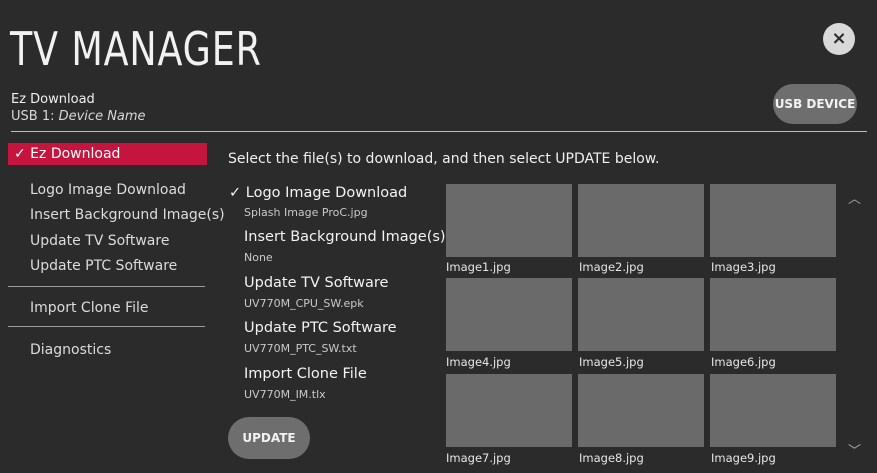 Image resolution: width=877 pixels, height=473 pixels. Describe the element at coordinates (107, 154) in the screenshot. I see `sidebar-item-ez-download: ✓ Ez Download` at that location.